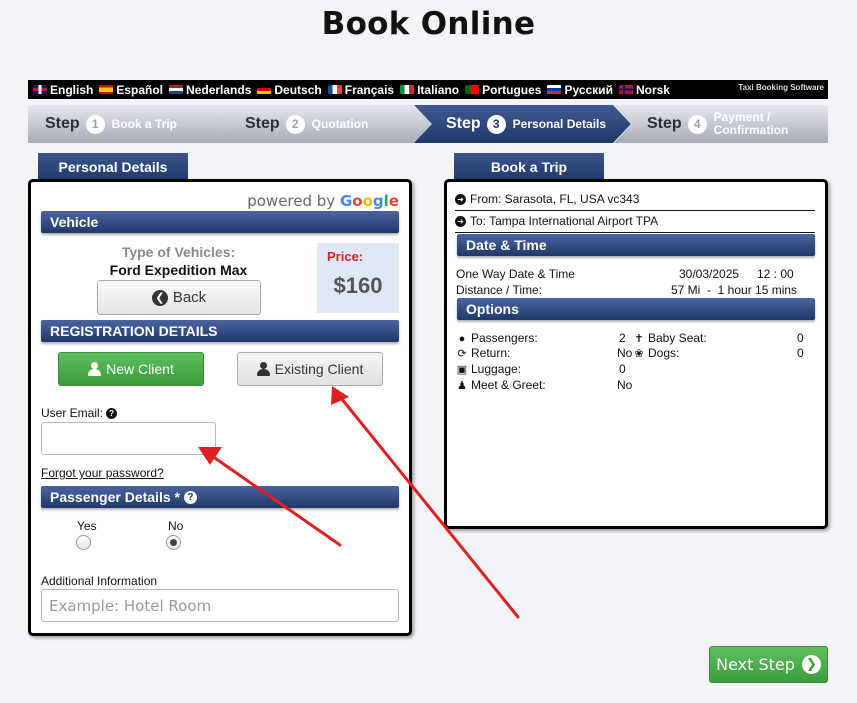  I want to click on radio-yes-label: Yes, so click(87, 526).